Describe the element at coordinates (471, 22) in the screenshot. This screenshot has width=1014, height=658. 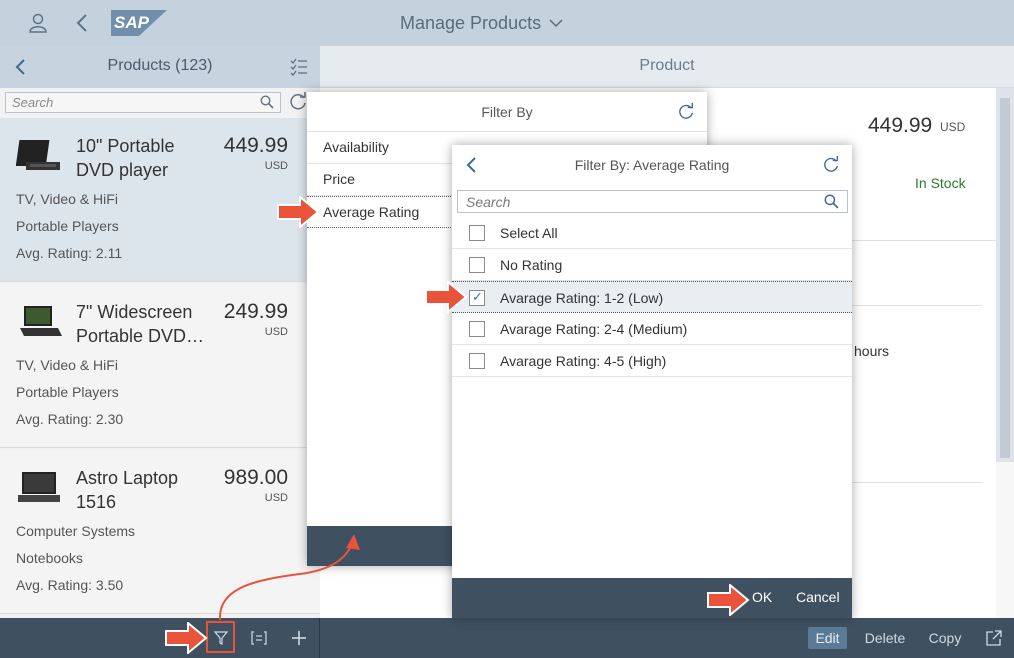
I see `app-title-text: Manage Products` at that location.